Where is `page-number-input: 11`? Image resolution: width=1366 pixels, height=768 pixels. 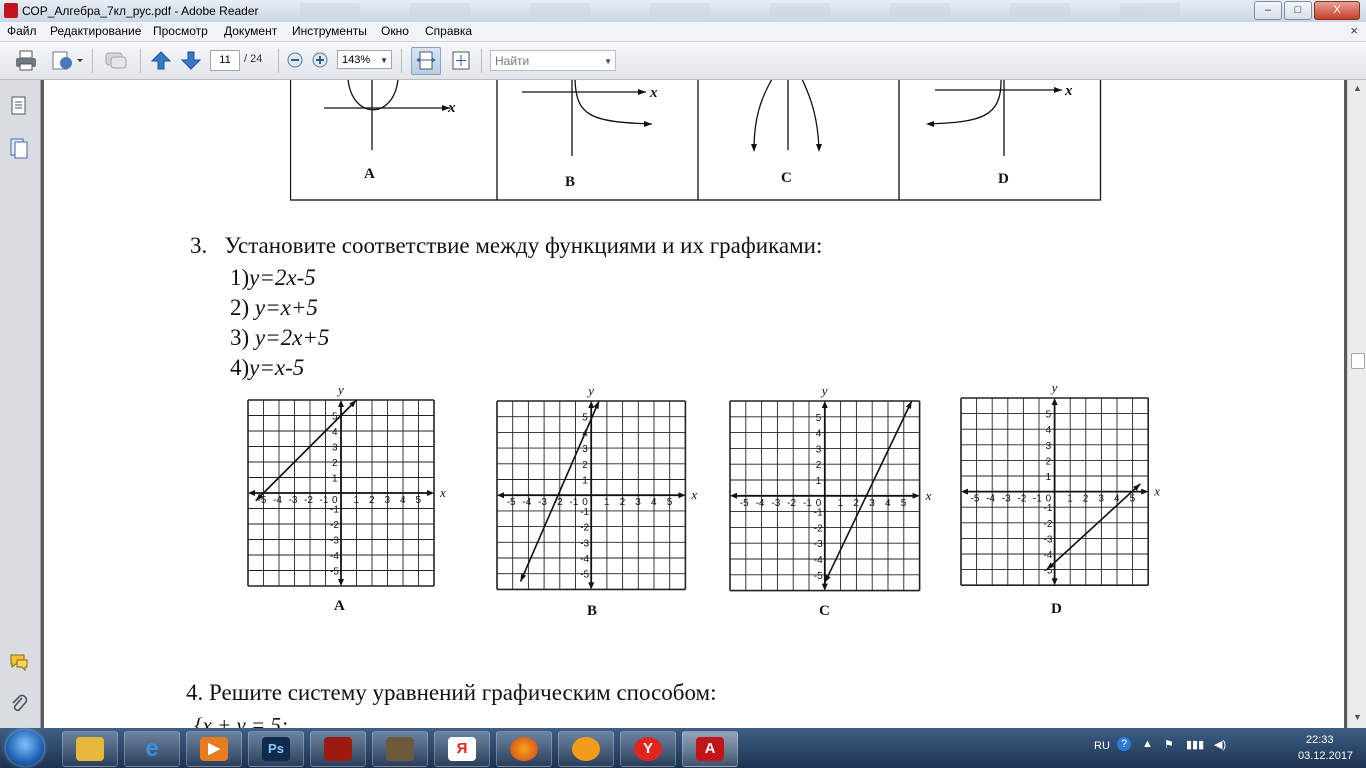 page-number-input: 11 is located at coordinates (225, 60).